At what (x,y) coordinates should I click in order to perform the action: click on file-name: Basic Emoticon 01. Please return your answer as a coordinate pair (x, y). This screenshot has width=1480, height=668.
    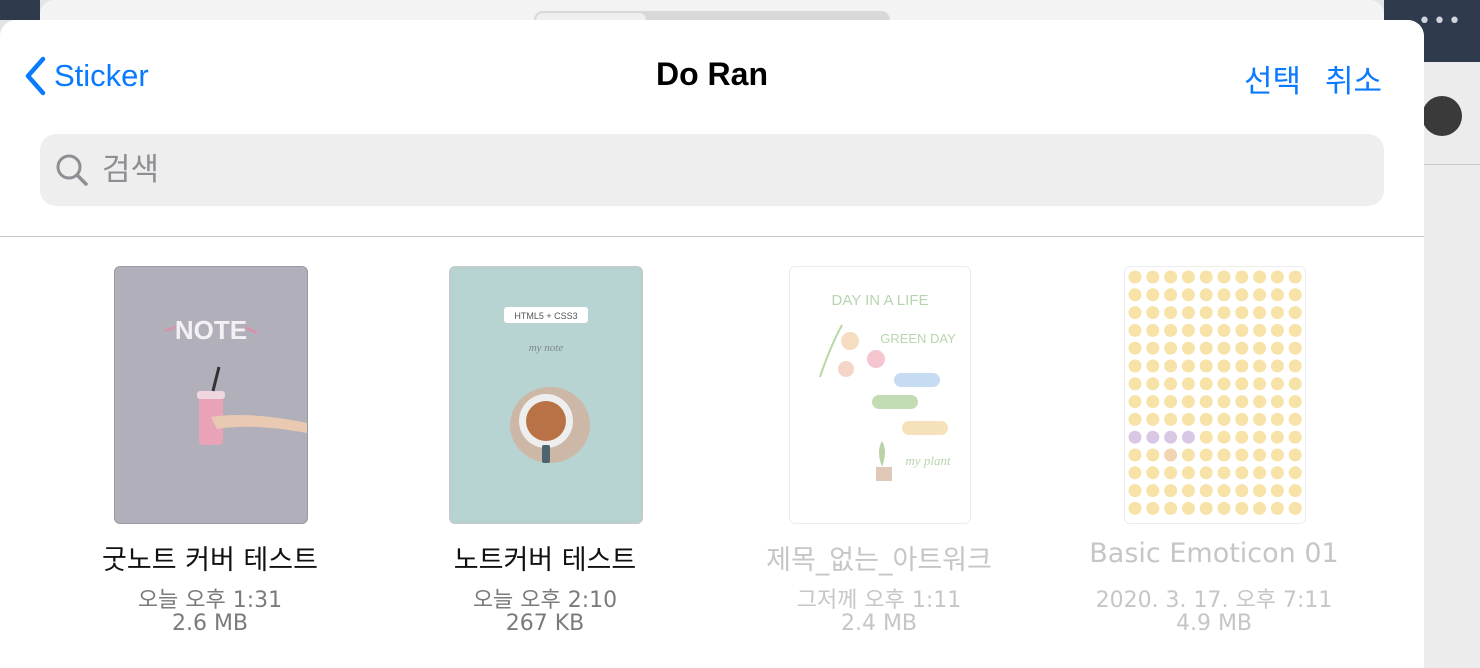
    Looking at the image, I should click on (1214, 553).